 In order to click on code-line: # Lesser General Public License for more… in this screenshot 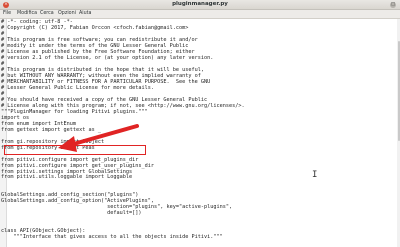, I will do `click(77, 88)`.